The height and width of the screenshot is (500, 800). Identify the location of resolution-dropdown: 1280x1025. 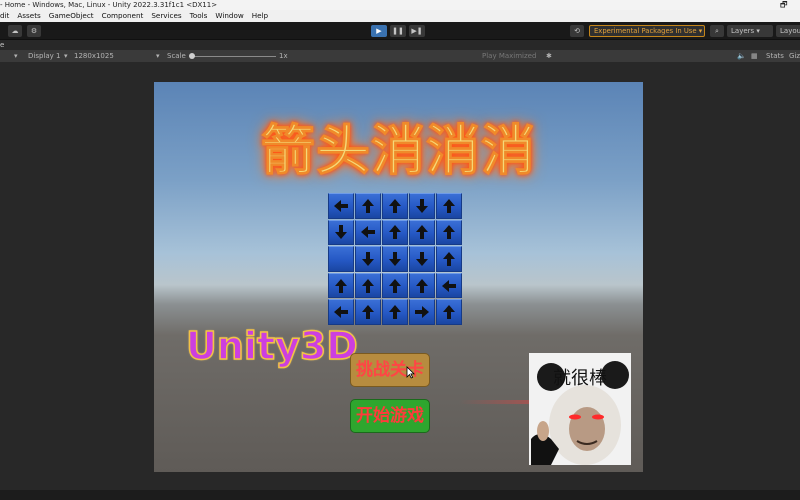
(94, 56).